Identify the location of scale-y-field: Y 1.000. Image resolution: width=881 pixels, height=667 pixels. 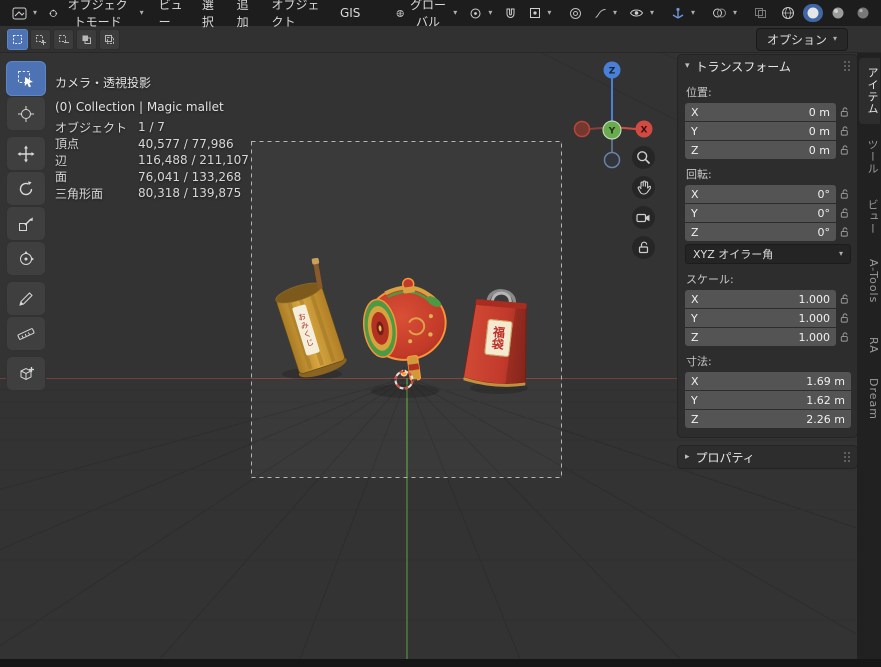
(760, 318).